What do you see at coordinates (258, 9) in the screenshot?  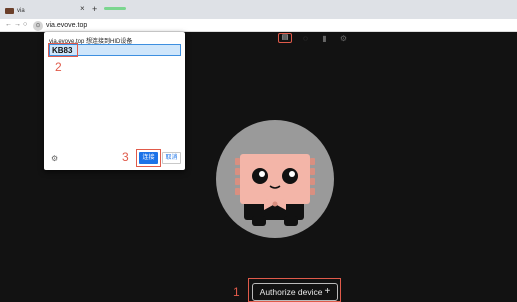 I see `browser-tabstrip: via × +` at bounding box center [258, 9].